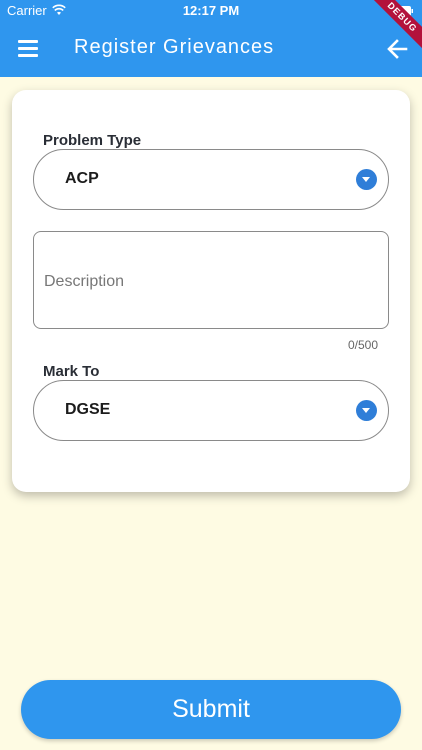 The height and width of the screenshot is (750, 422). What do you see at coordinates (84, 281) in the screenshot?
I see `description-placeholder: Description` at bounding box center [84, 281].